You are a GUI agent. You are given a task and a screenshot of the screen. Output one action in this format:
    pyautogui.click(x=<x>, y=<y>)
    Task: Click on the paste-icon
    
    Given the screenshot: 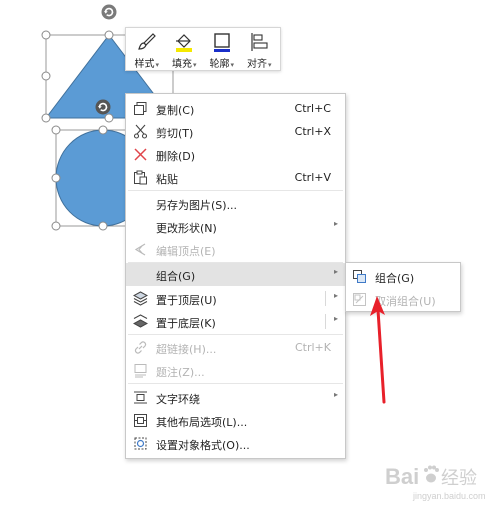 What is the action you would take?
    pyautogui.click(x=140, y=177)
    